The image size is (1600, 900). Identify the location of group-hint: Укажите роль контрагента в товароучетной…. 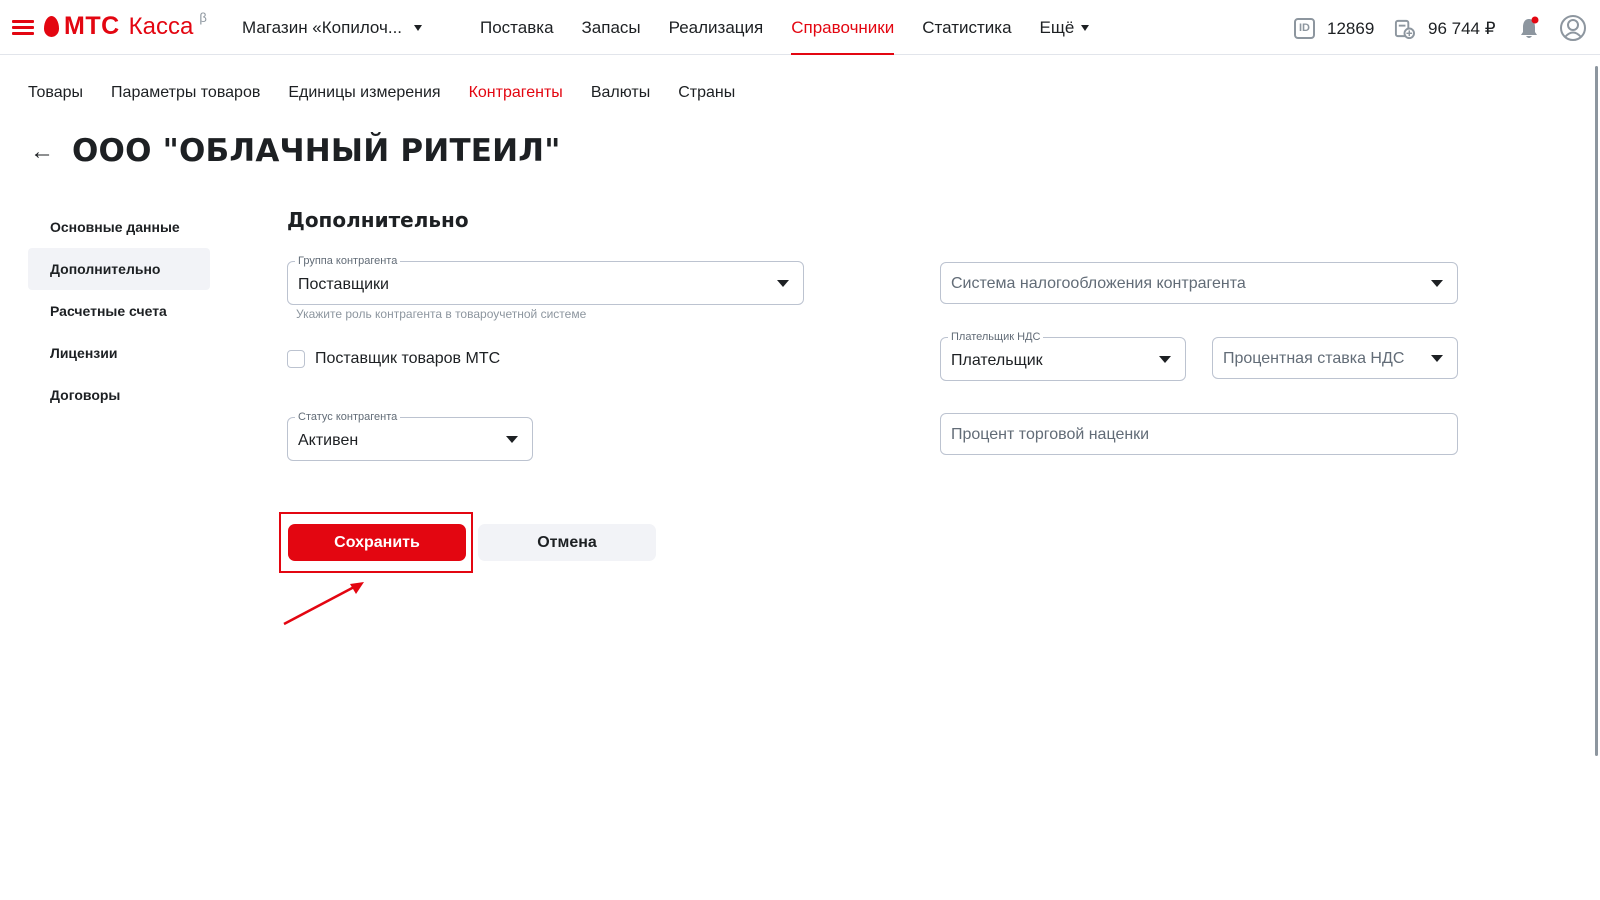
(441, 314).